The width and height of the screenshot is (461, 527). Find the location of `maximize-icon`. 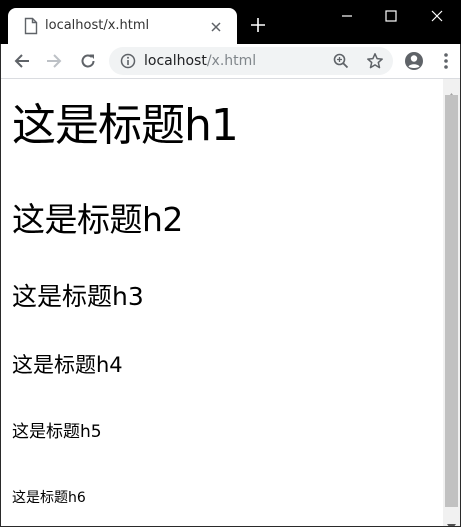

maximize-icon is located at coordinates (391, 16).